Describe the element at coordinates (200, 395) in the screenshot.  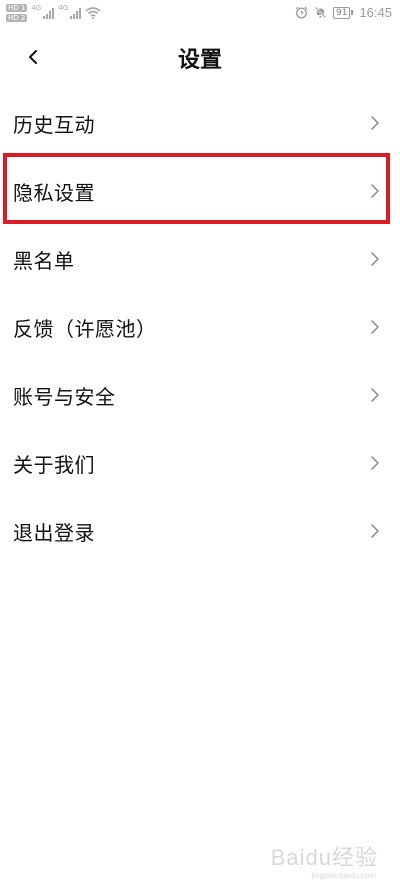
I see `menu-item-account-security: 账号与安全` at that location.